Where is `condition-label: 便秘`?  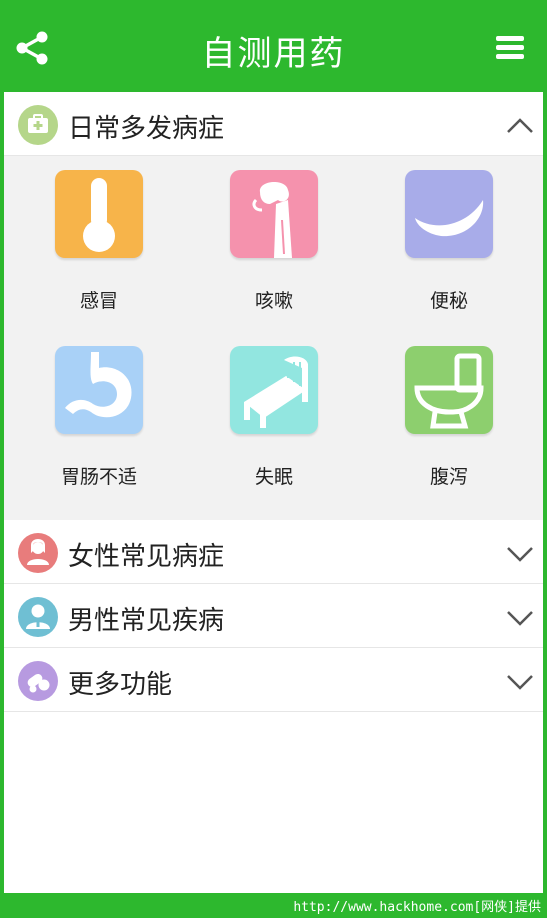
condition-label: 便秘 is located at coordinates (448, 301).